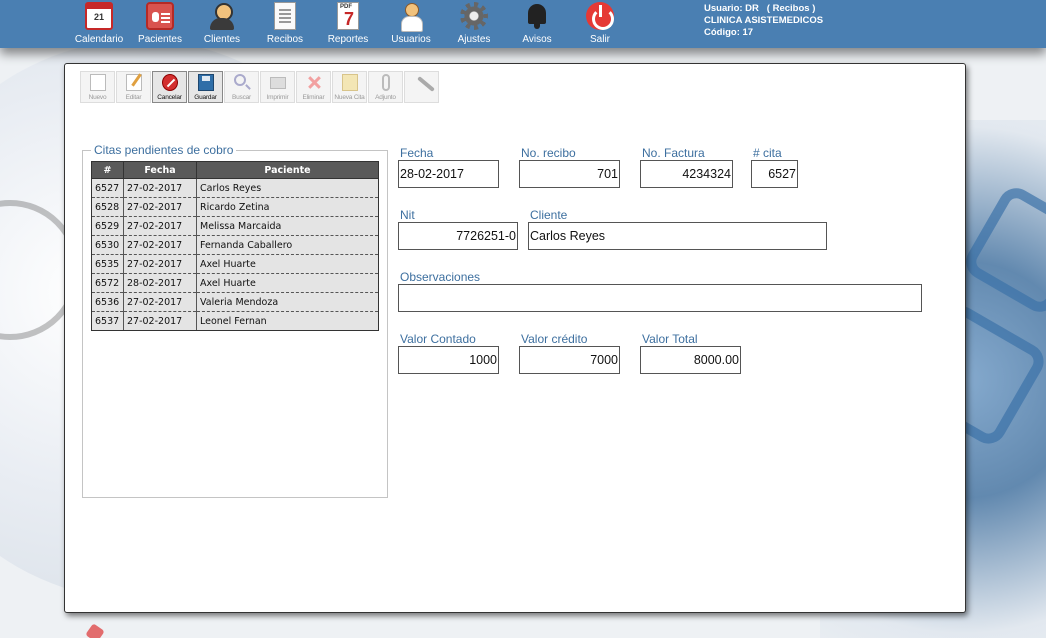  What do you see at coordinates (549, 215) in the screenshot?
I see `cliente-label: Cliente` at bounding box center [549, 215].